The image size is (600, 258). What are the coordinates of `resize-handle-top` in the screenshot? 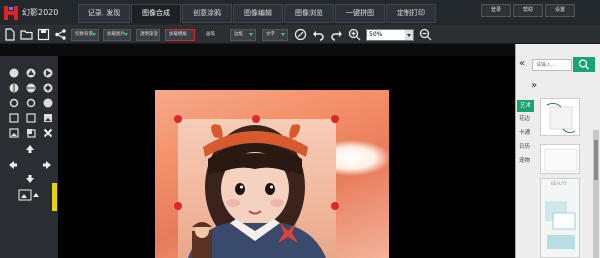 It's located at (256, 119).